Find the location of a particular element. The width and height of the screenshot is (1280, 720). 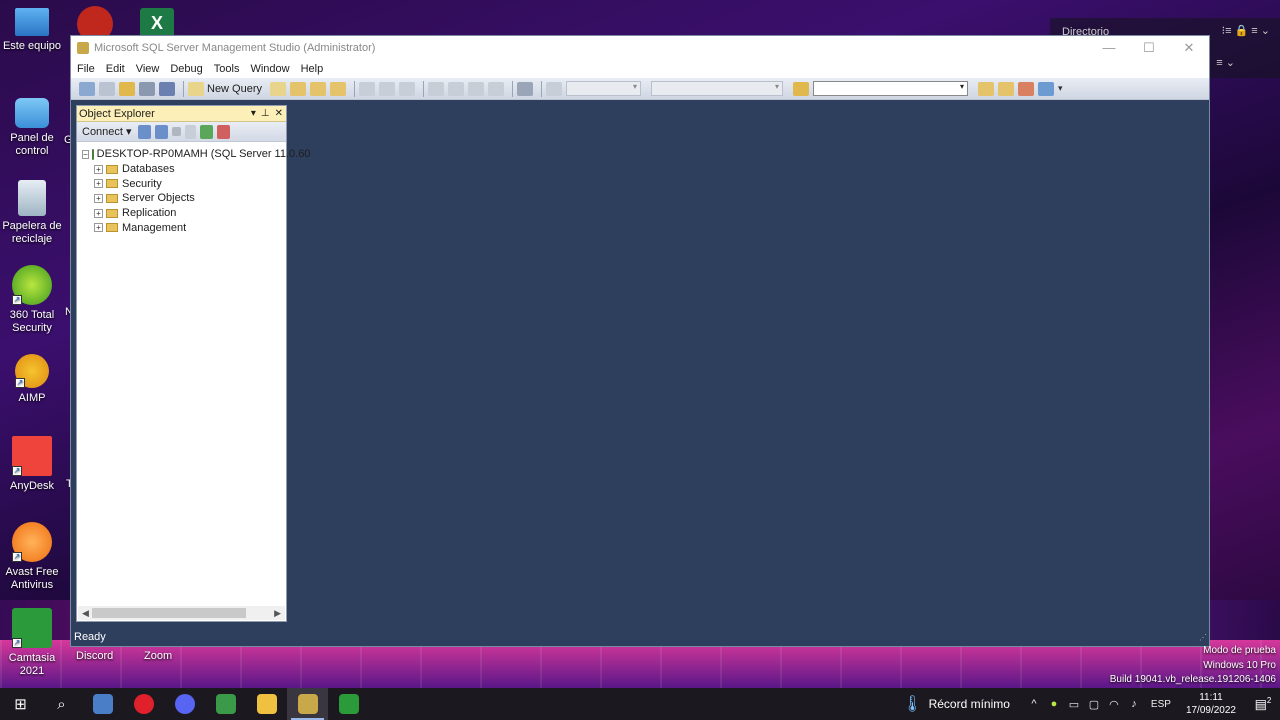

search-button: ⌕ is located at coordinates (61, 704).